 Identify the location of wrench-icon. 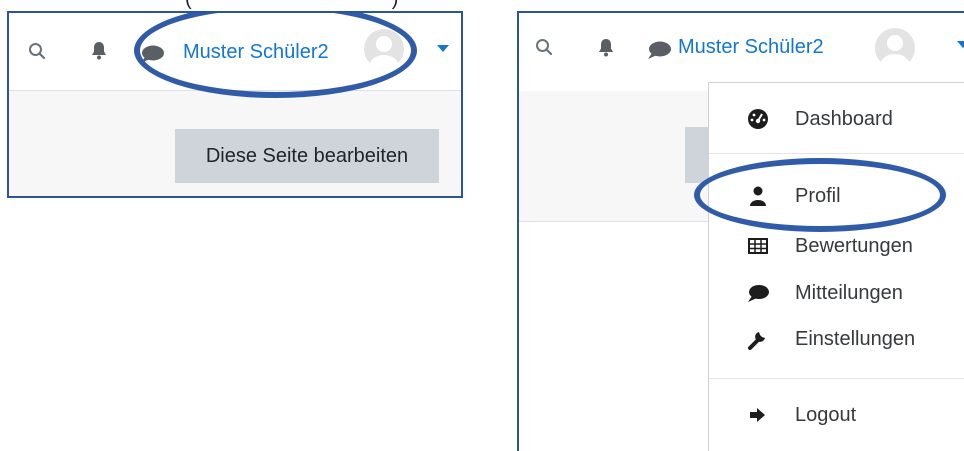
(756, 341).